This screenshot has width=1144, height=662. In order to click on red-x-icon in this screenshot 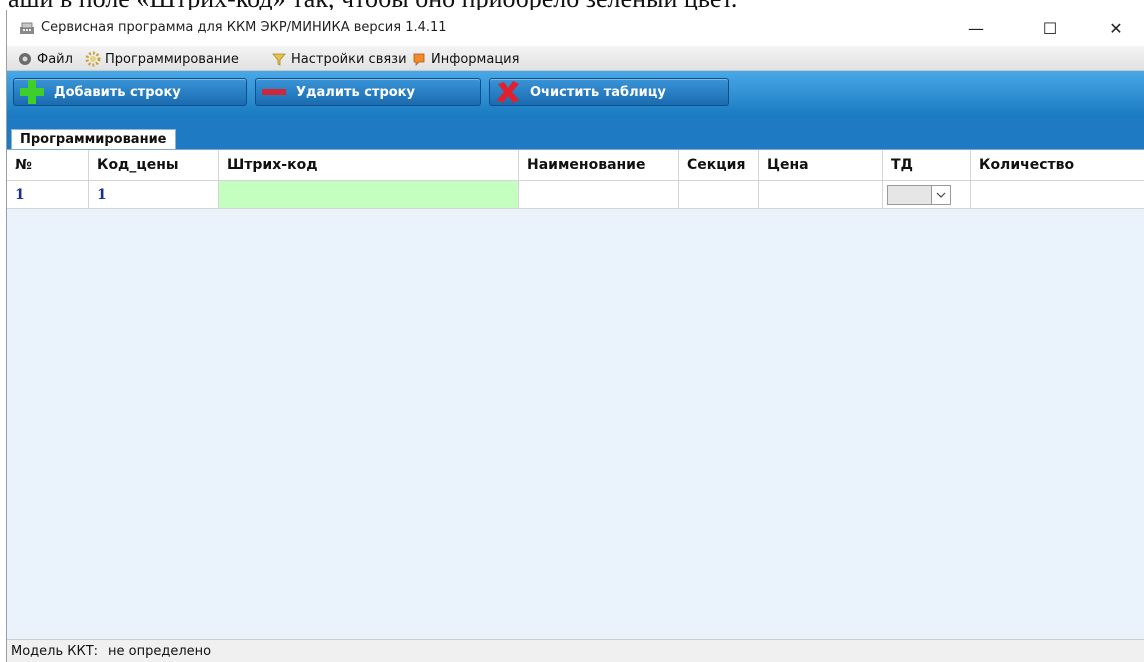, I will do `click(508, 92)`.